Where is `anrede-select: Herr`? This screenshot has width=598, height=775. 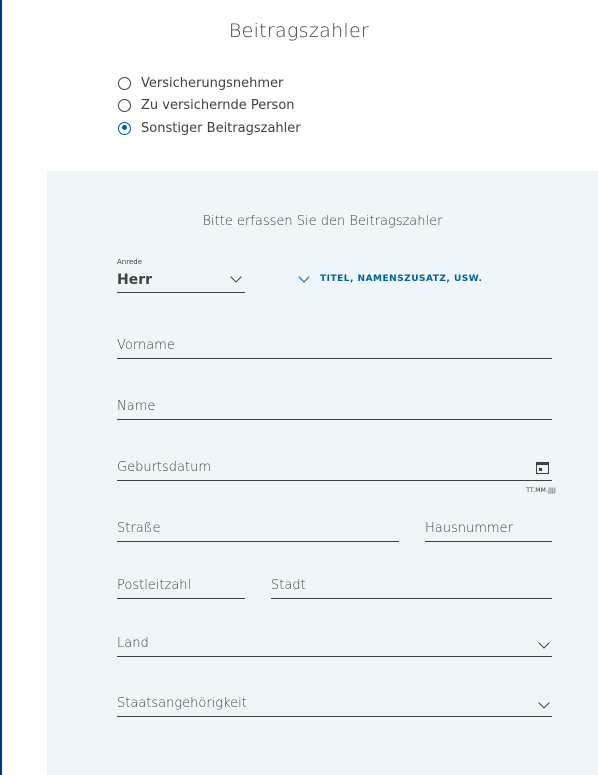 anrede-select: Herr is located at coordinates (181, 282).